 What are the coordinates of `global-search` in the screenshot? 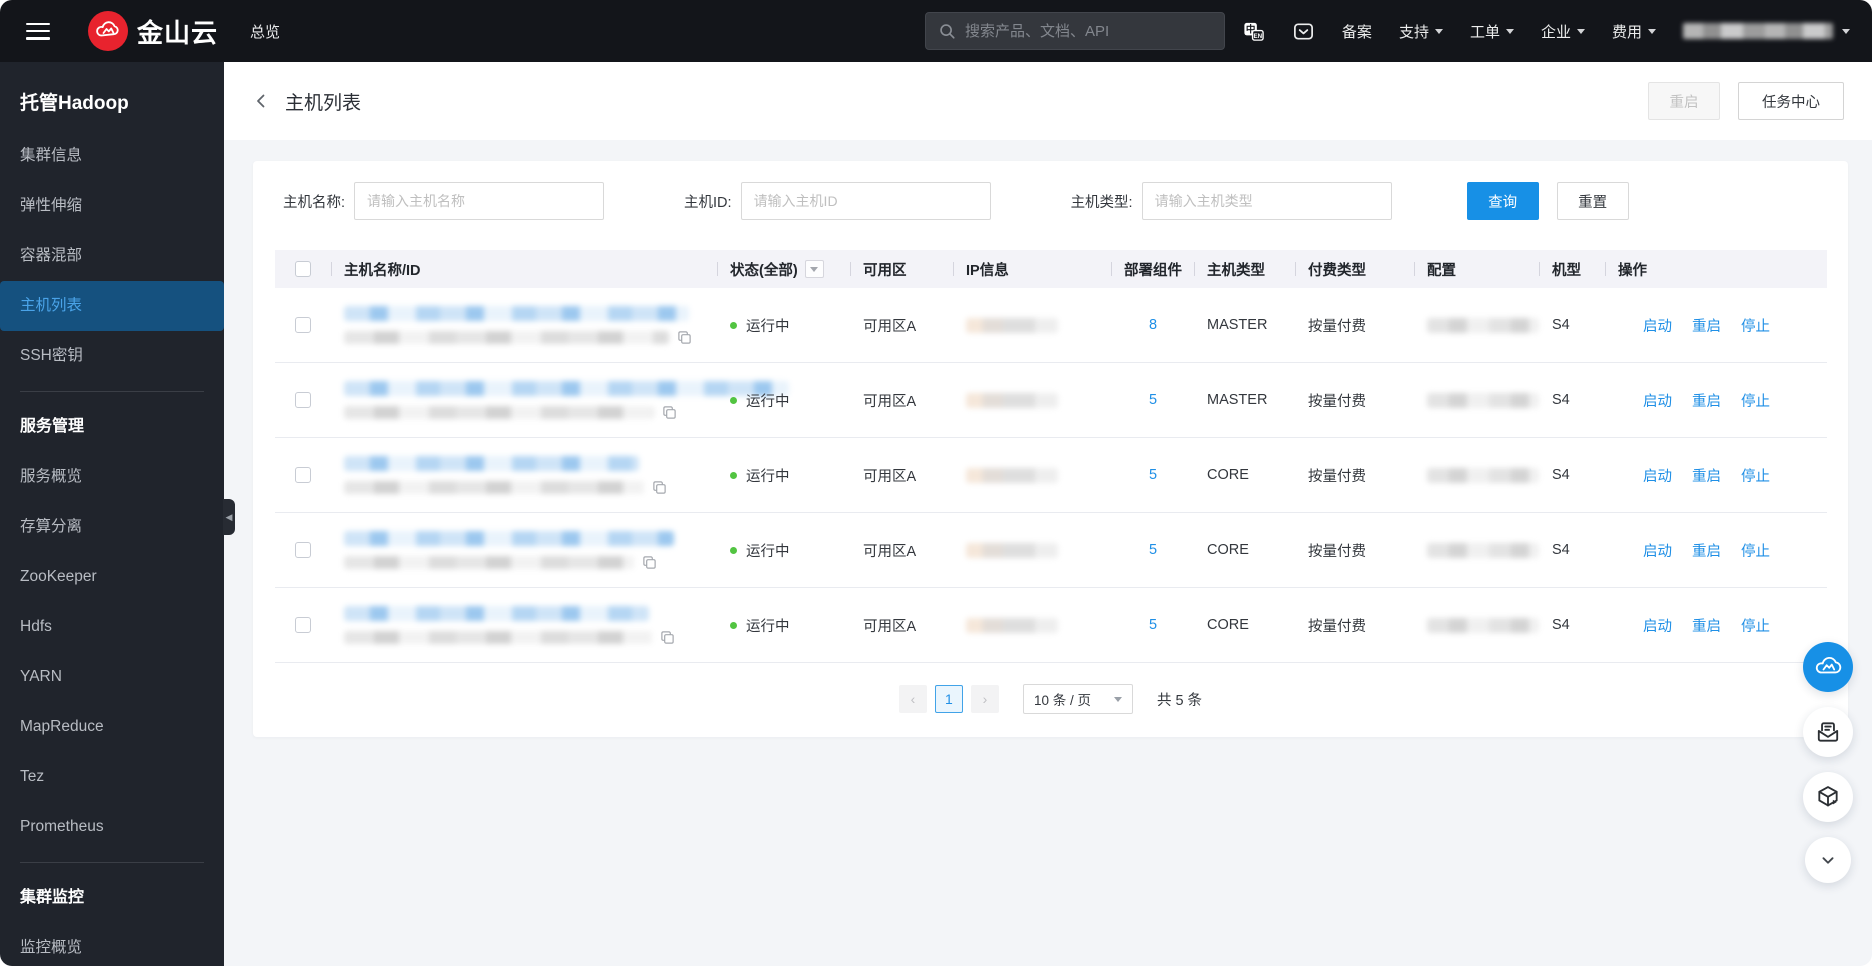 It's located at (1075, 31).